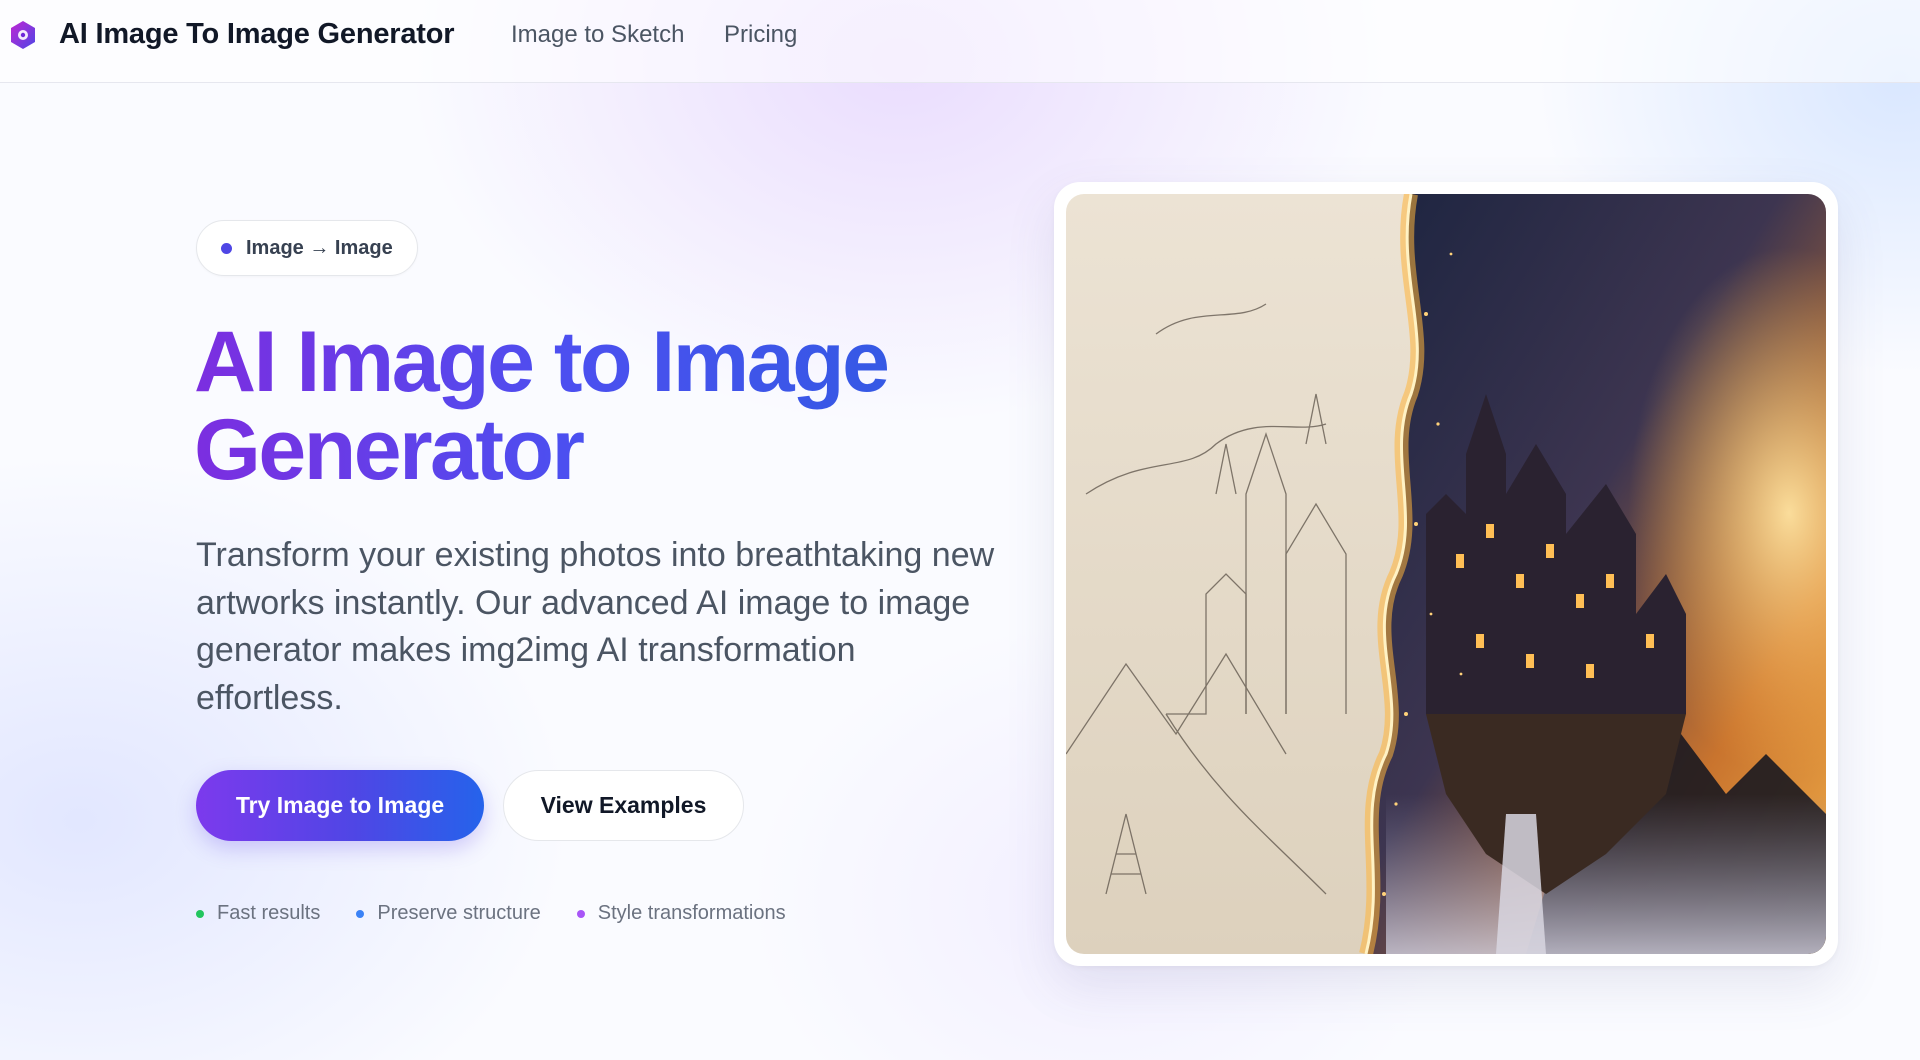  What do you see at coordinates (269, 913) in the screenshot?
I see `feature-label: Fast results` at bounding box center [269, 913].